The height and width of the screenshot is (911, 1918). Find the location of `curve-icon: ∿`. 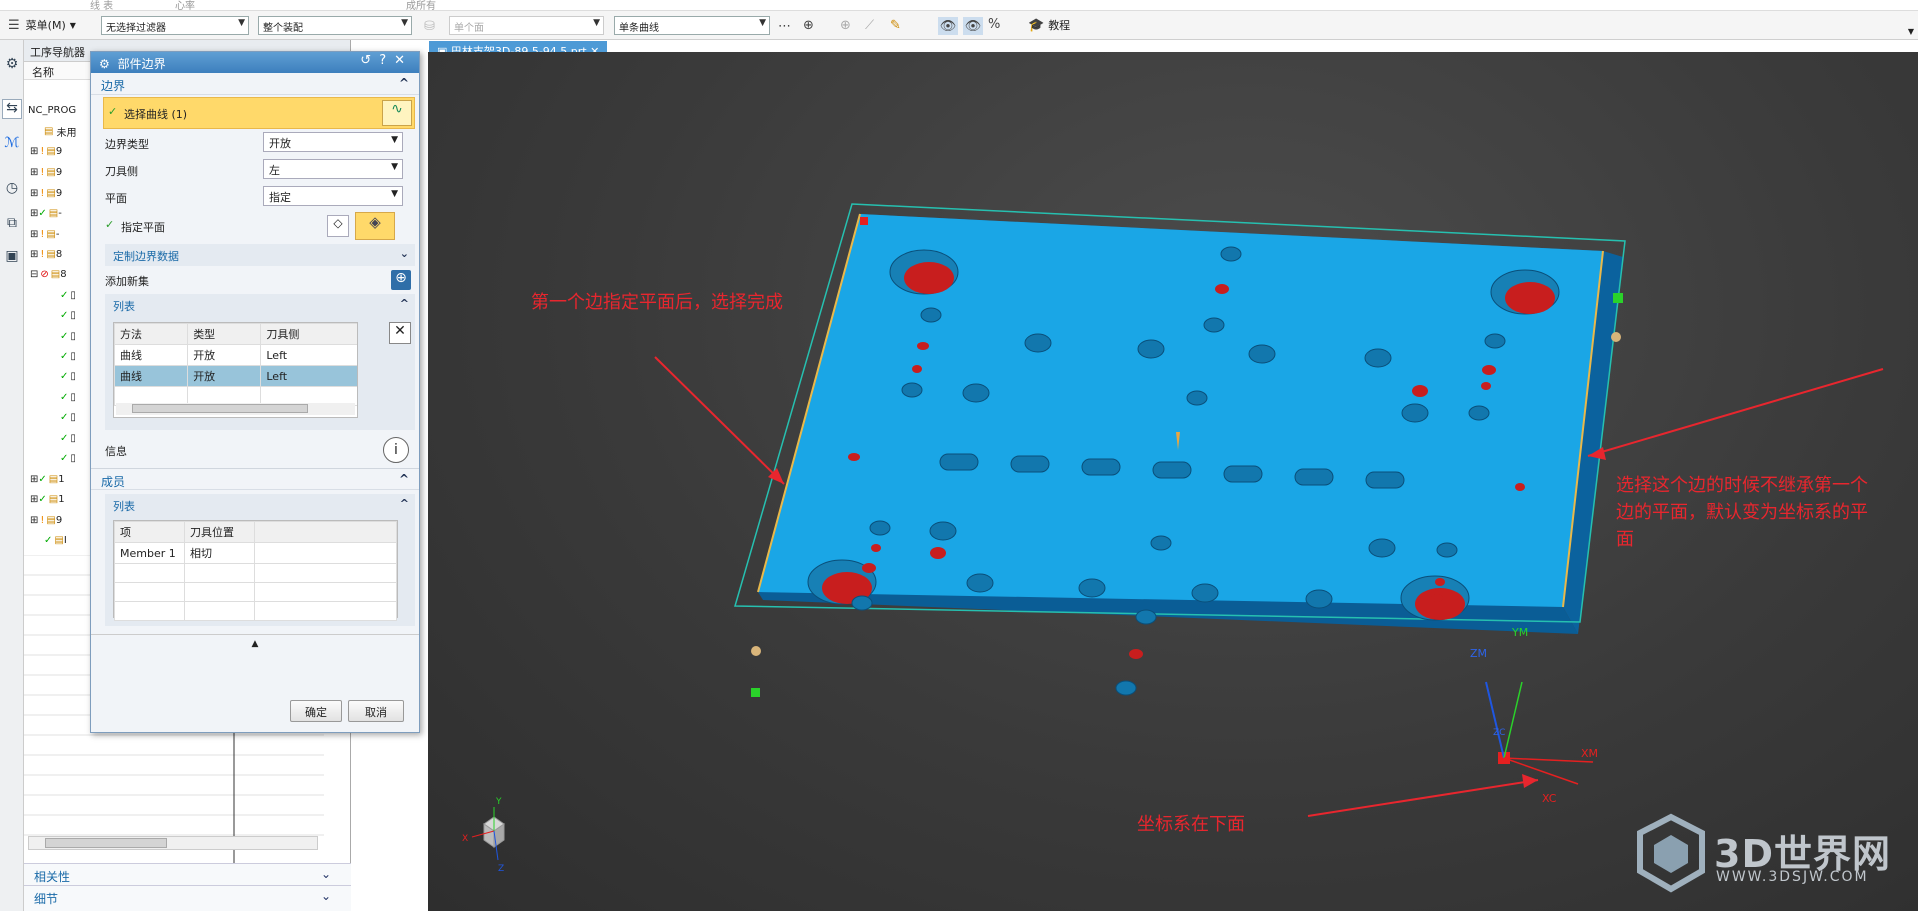

curve-icon: ∿ is located at coordinates (397, 113).